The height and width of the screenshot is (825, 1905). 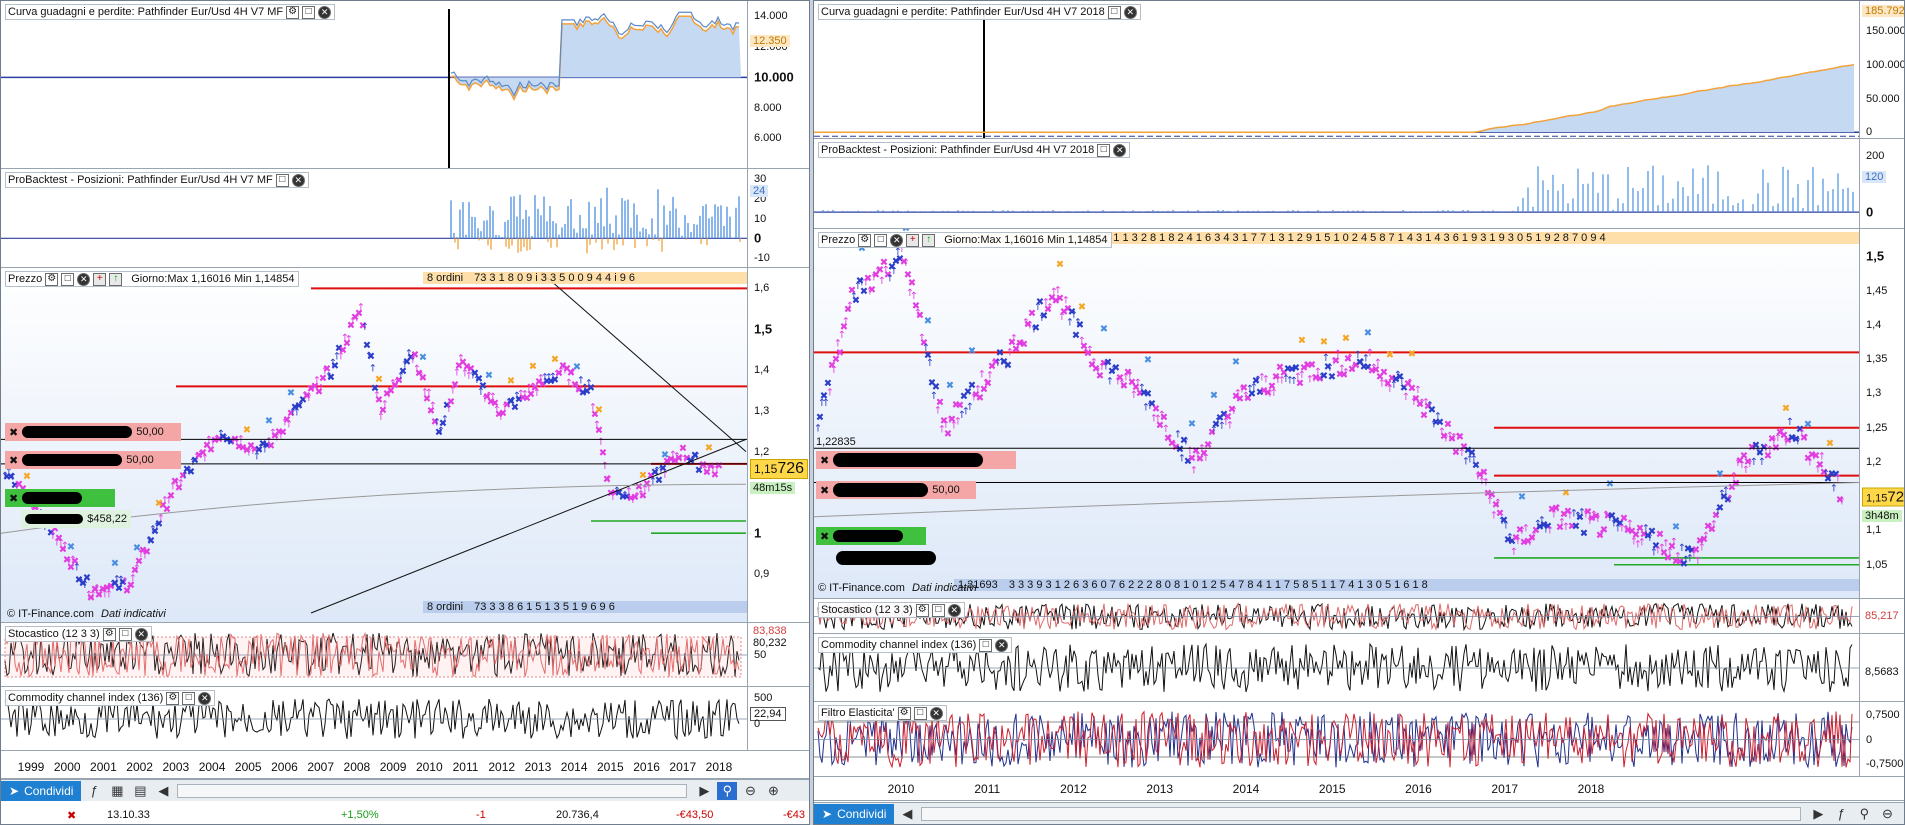 What do you see at coordinates (1591, 789) in the screenshot?
I see `x-tick-label: 2018` at bounding box center [1591, 789].